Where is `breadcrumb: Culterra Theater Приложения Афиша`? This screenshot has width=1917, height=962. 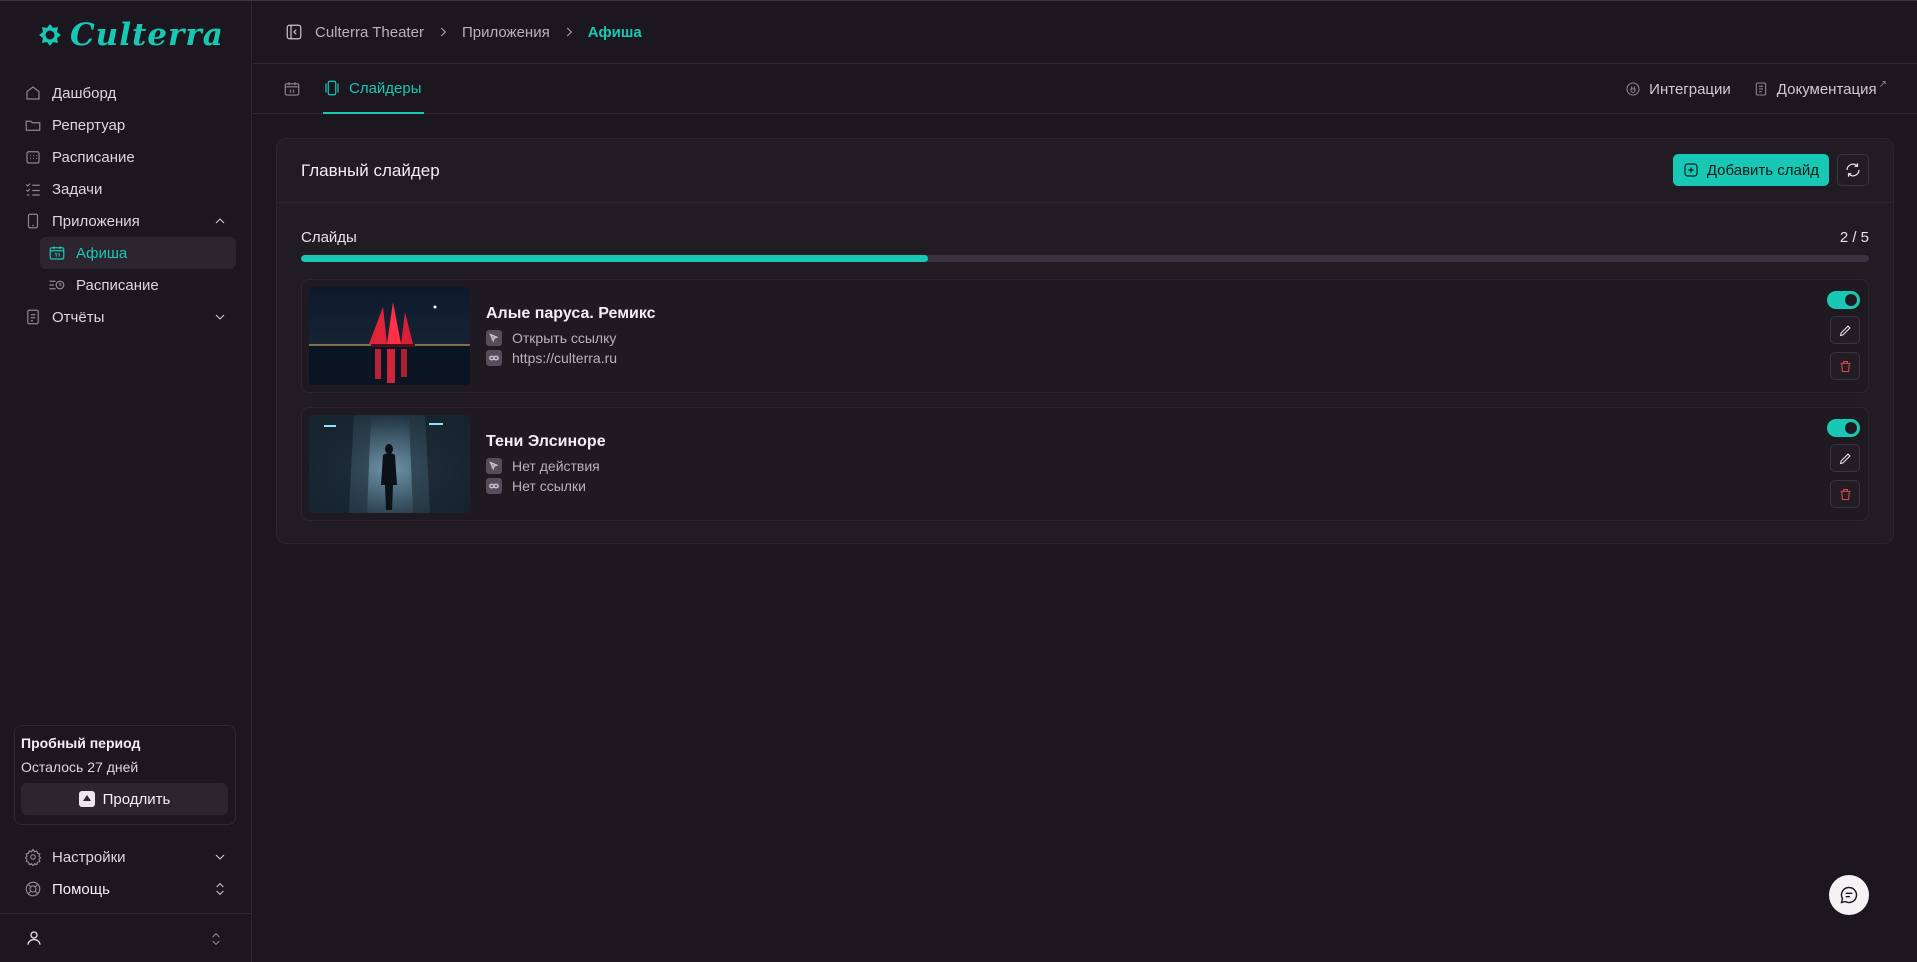 breadcrumb: Culterra Theater Приложения Афиша is located at coordinates (478, 32).